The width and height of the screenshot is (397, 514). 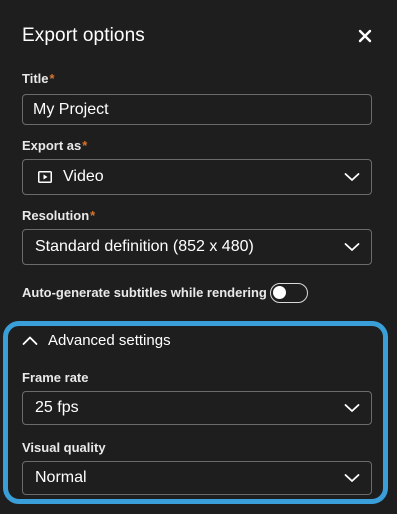 I want to click on title-input: My Project, so click(x=197, y=109).